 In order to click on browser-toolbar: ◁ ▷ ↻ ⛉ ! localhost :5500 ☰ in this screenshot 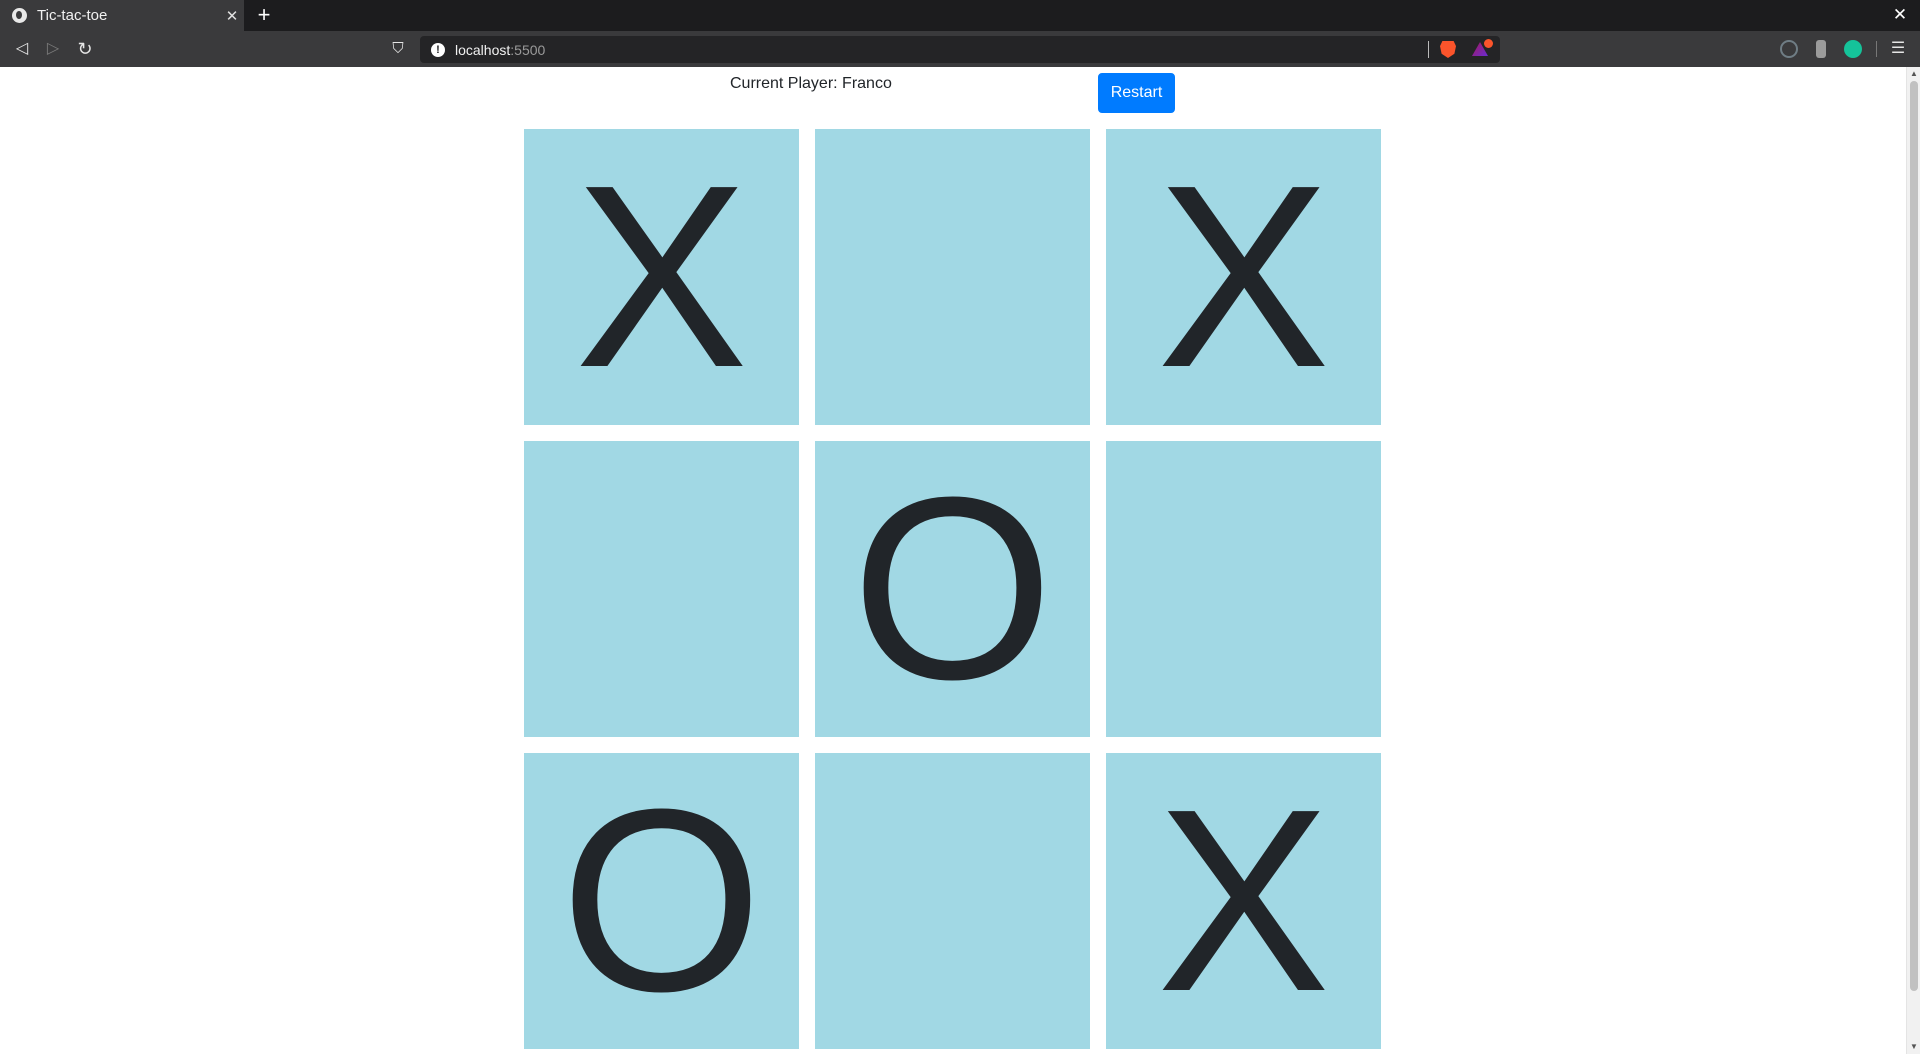, I will do `click(960, 49)`.